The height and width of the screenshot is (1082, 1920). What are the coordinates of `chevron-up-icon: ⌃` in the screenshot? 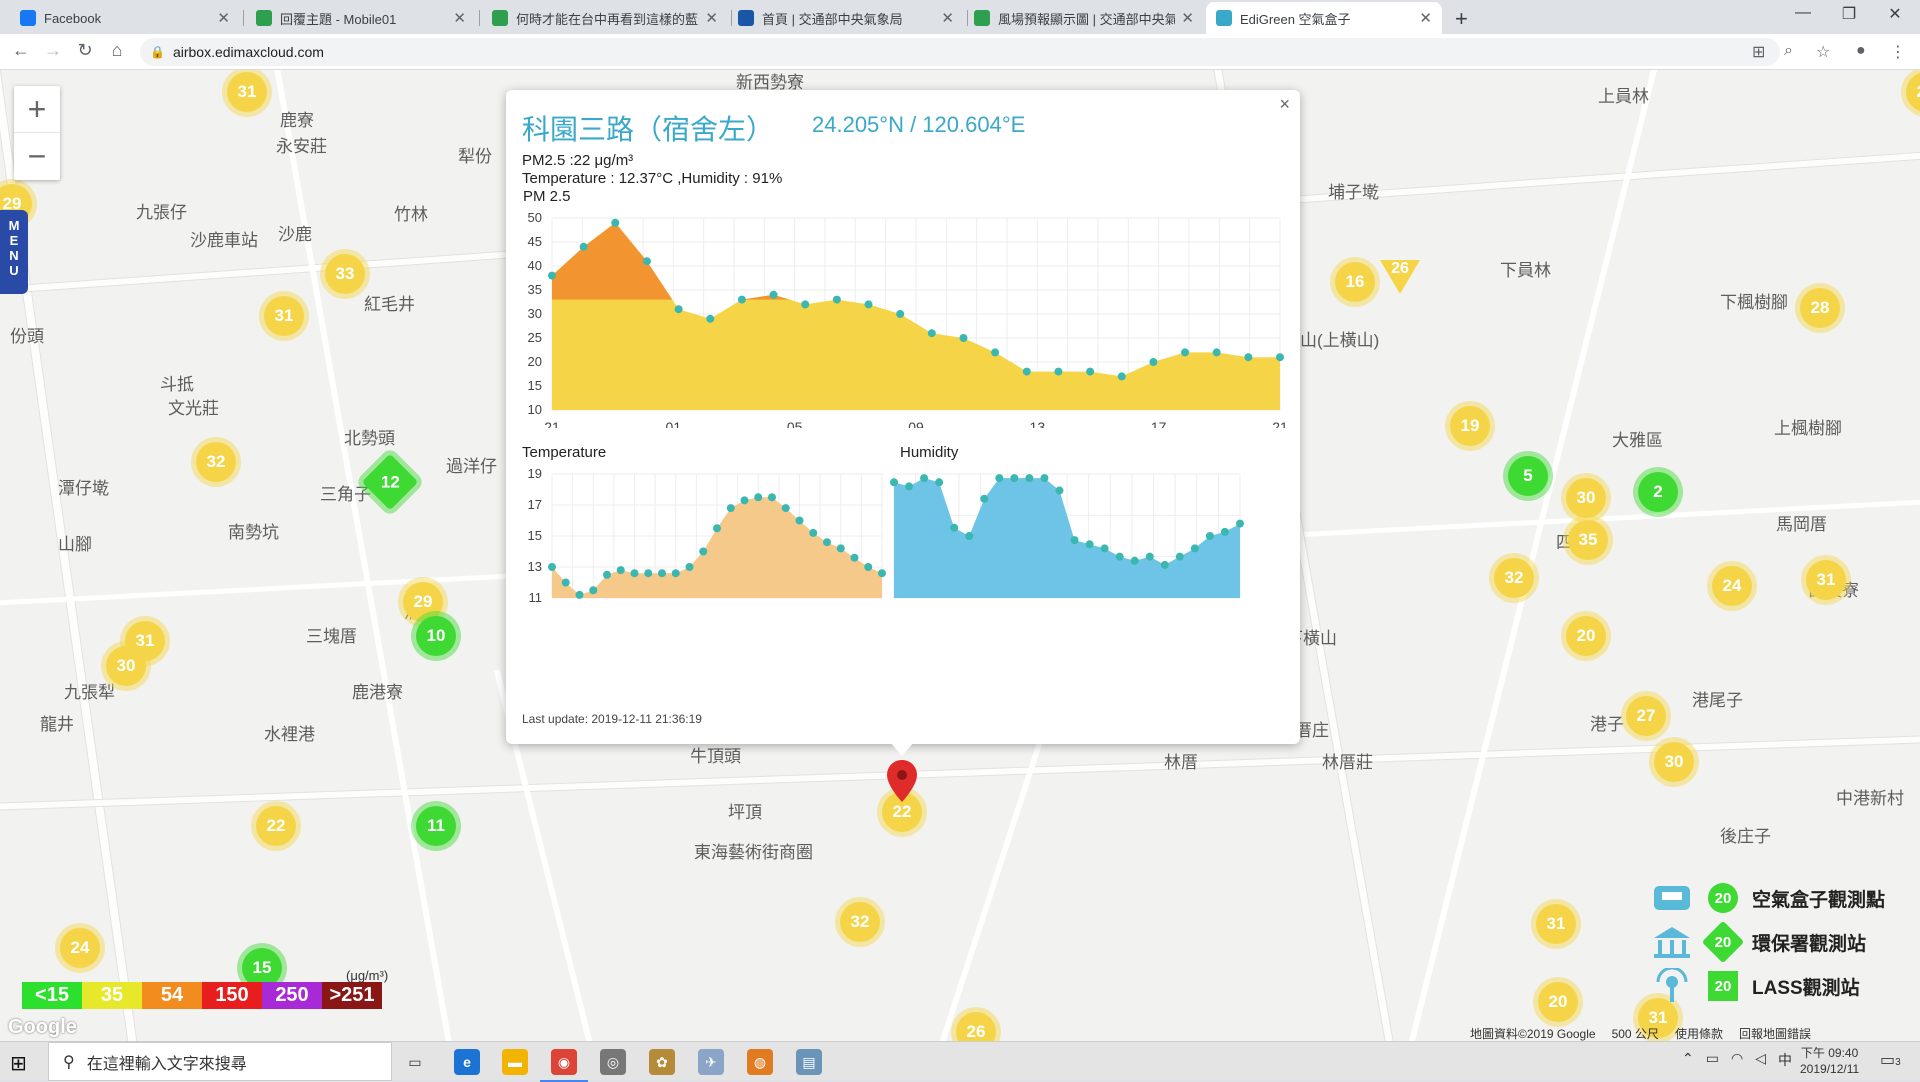 It's located at (1688, 1060).